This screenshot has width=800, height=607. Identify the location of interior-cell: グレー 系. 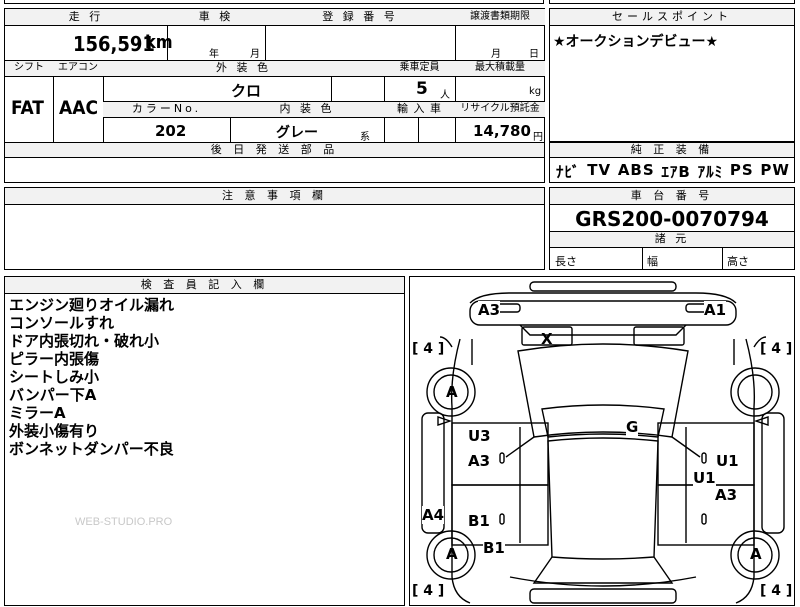
(307, 130).